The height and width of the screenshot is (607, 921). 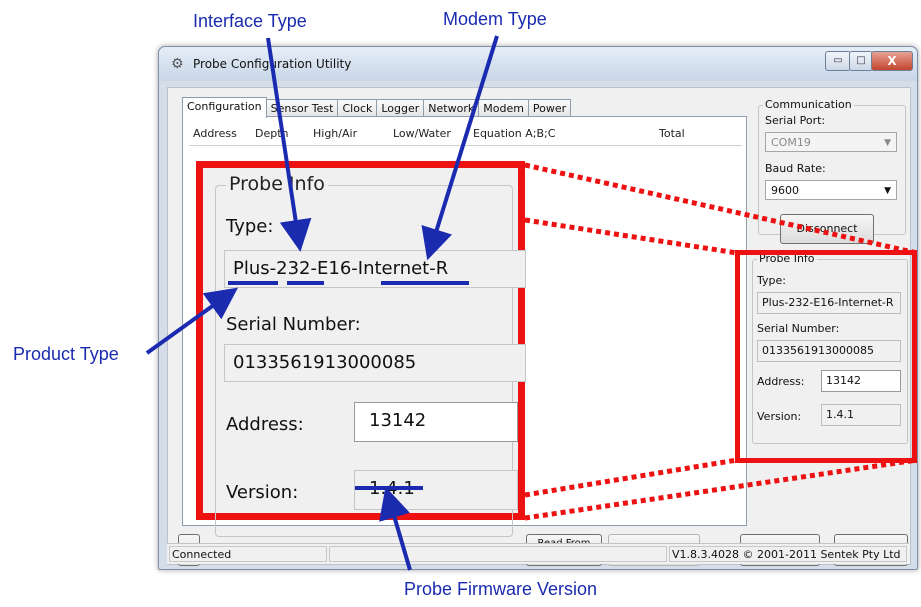 I want to click on annotation-firmware-version: Probe Firmware Version, so click(x=501, y=589).